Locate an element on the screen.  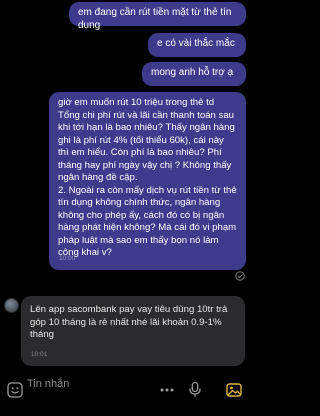
image-icon is located at coordinates (234, 390).